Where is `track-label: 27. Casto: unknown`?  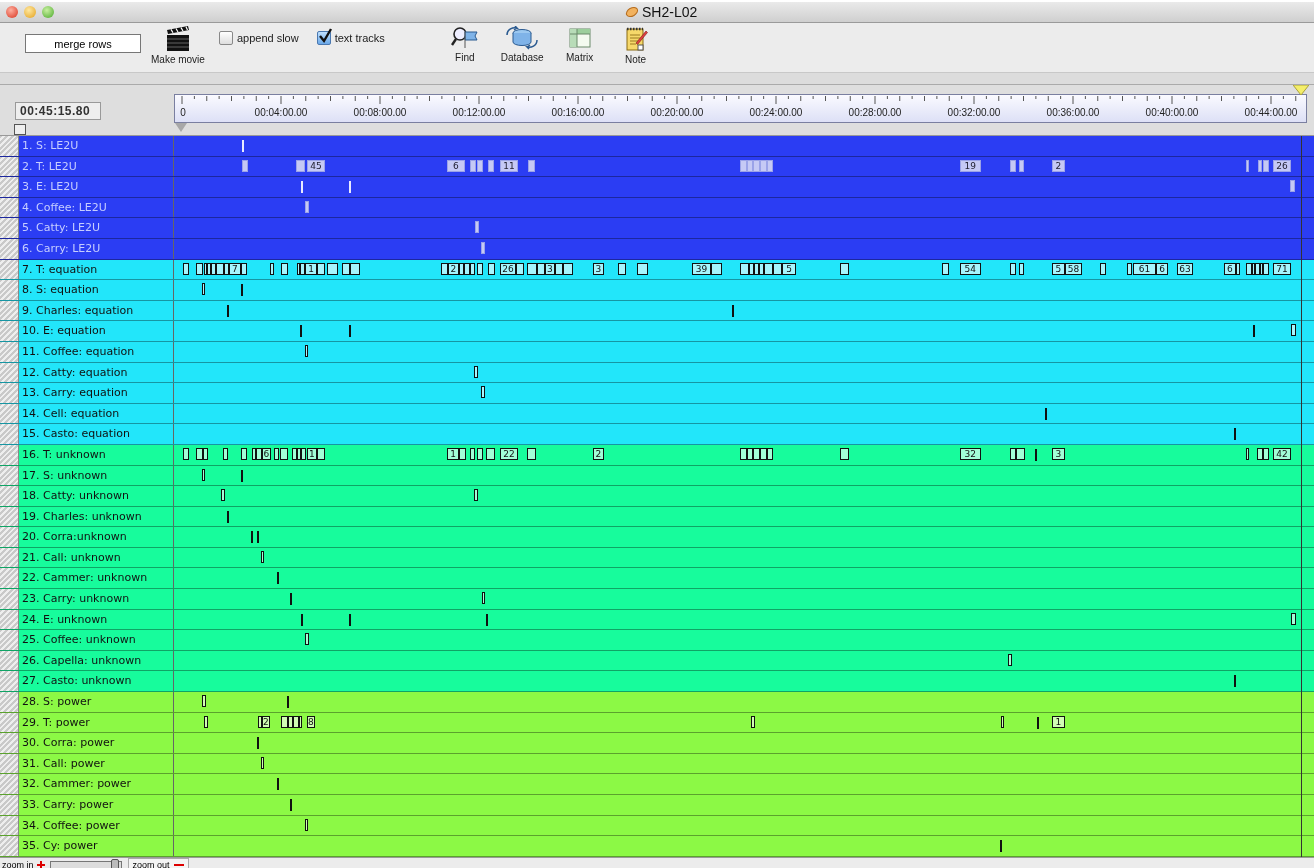
track-label: 27. Casto: unknown is located at coordinates (96, 681).